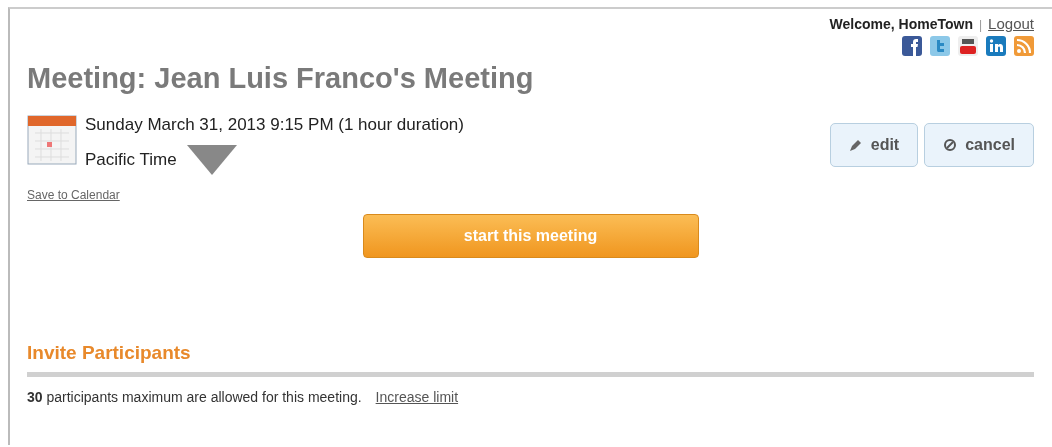 This screenshot has width=1052, height=447. Describe the element at coordinates (109, 353) in the screenshot. I see `section-heading: Invite Participants` at that location.